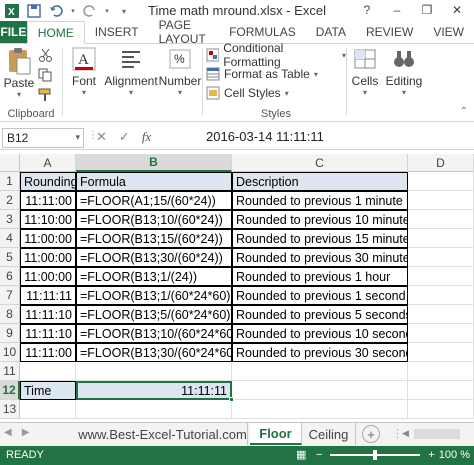  What do you see at coordinates (43, 138) in the screenshot?
I see `name-box: B12 ▾` at bounding box center [43, 138].